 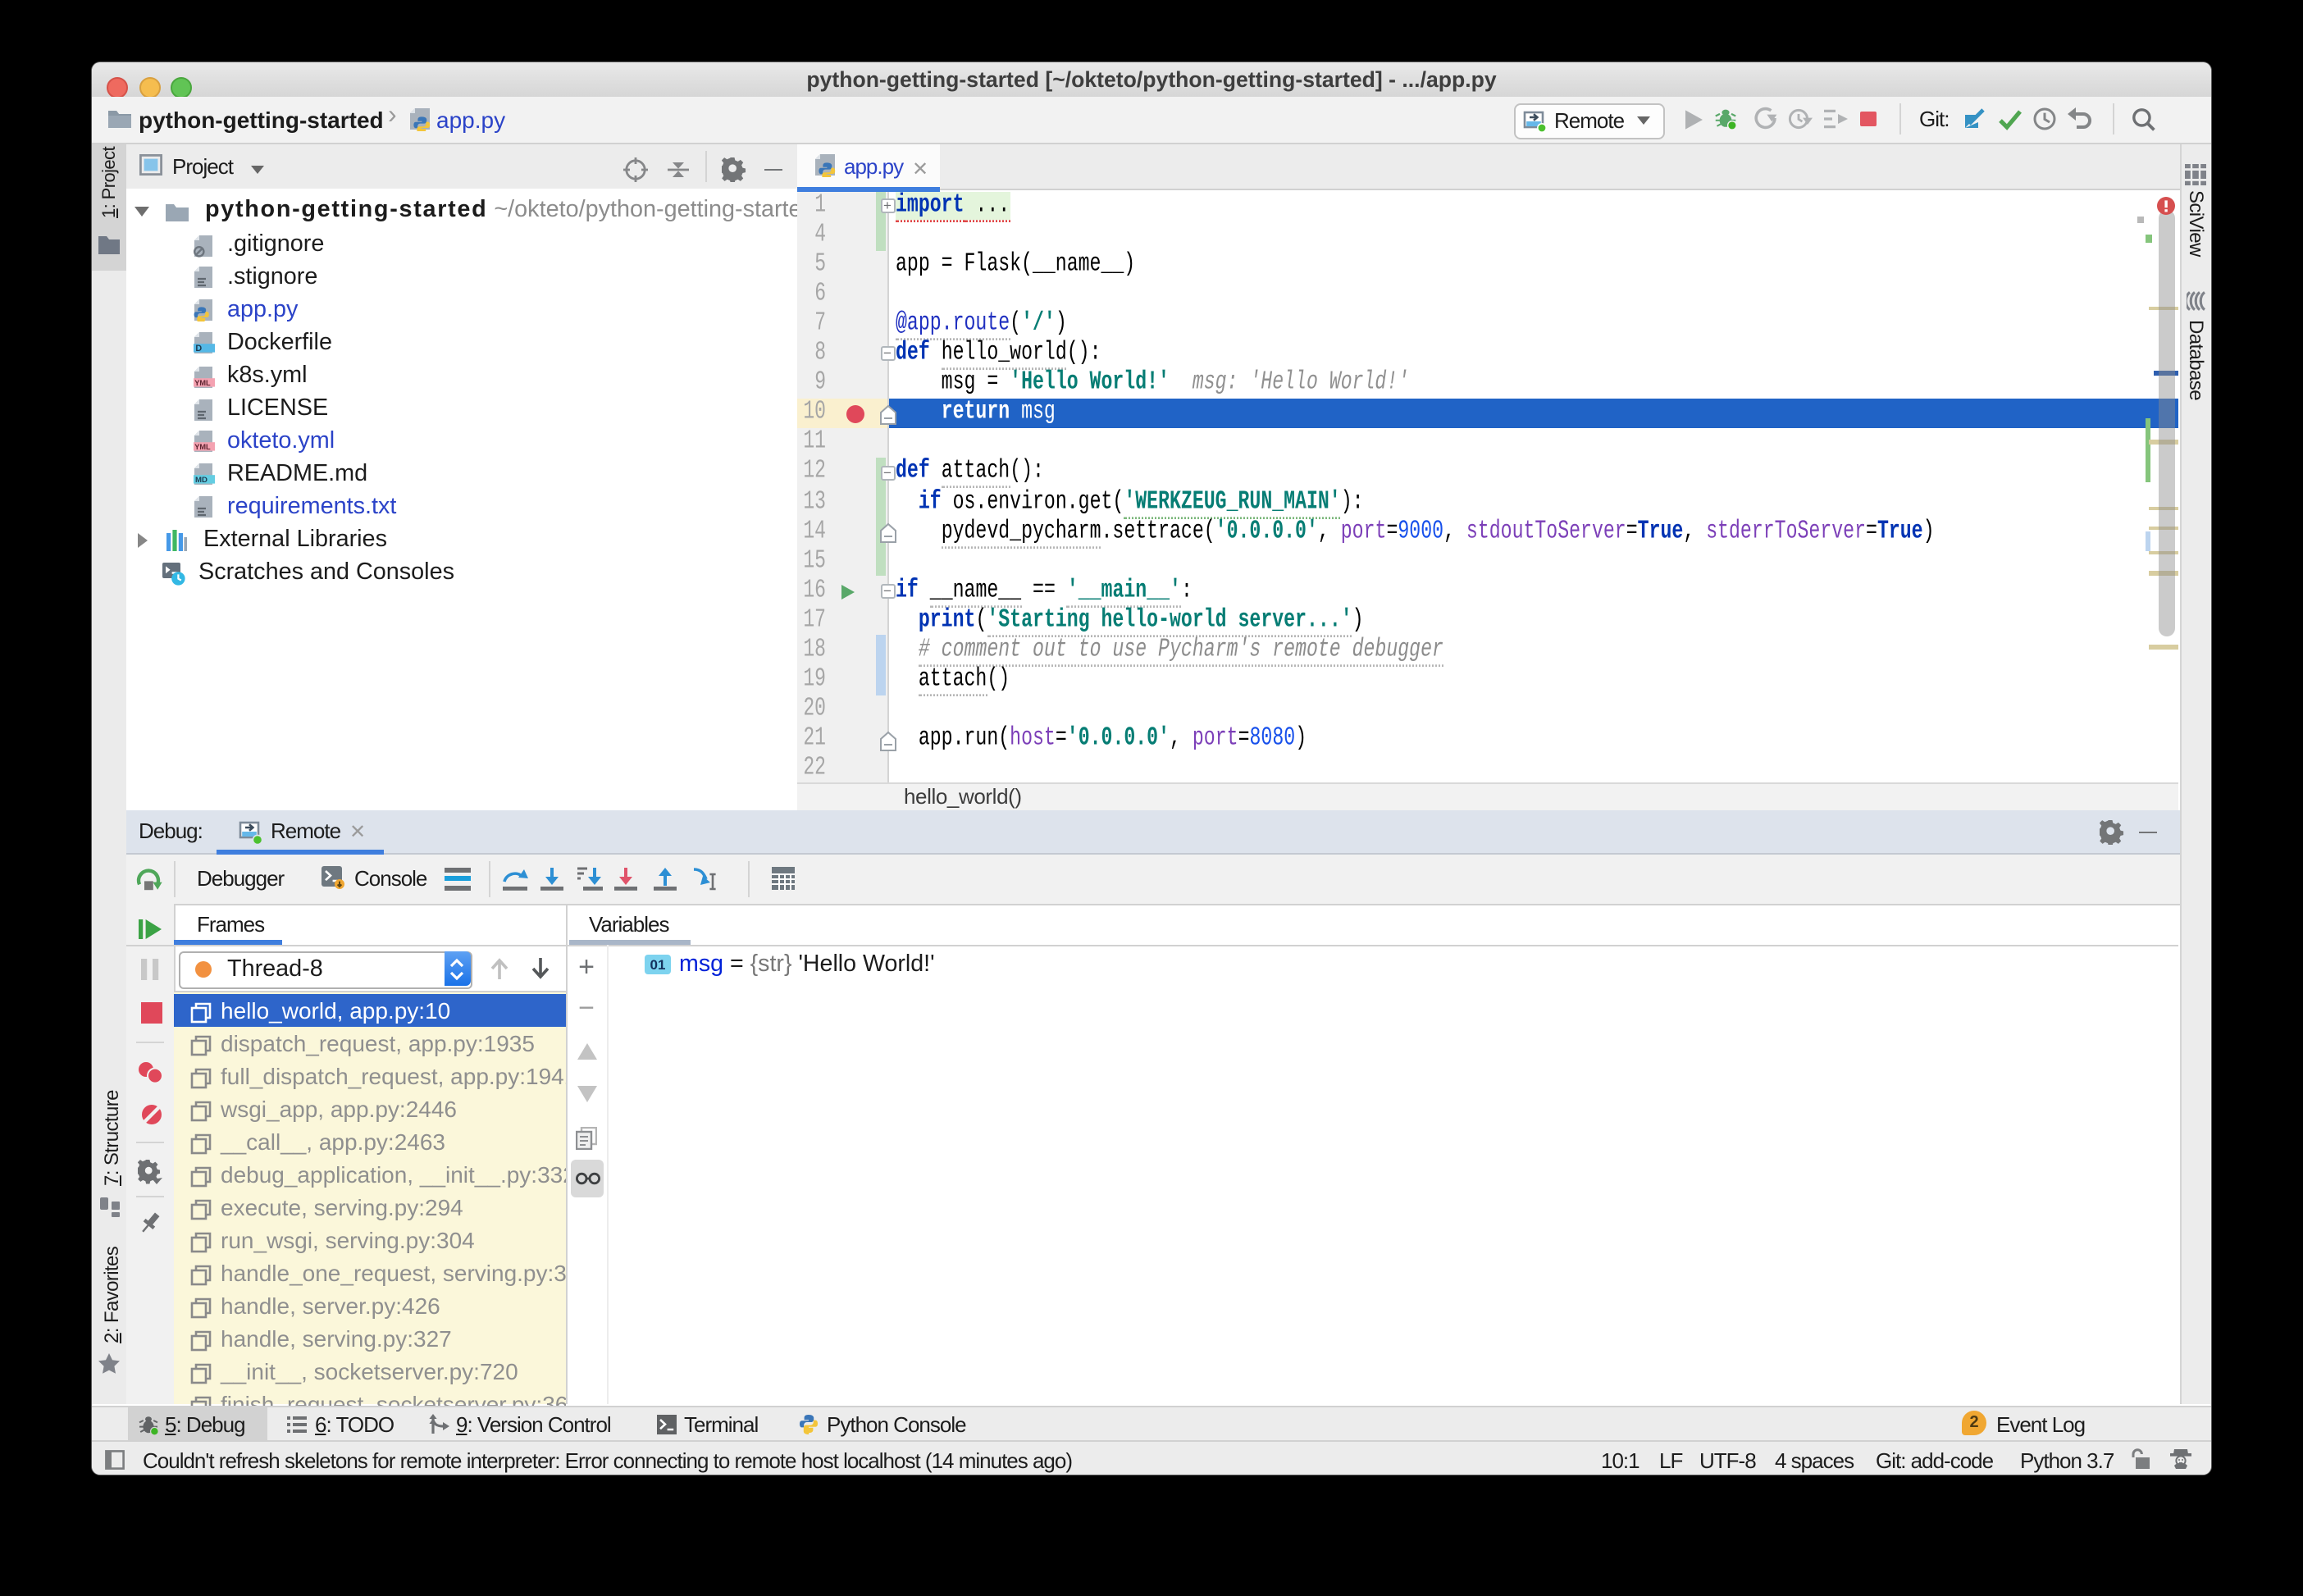 I want to click on svg-text: MD, so click(x=200, y=481).